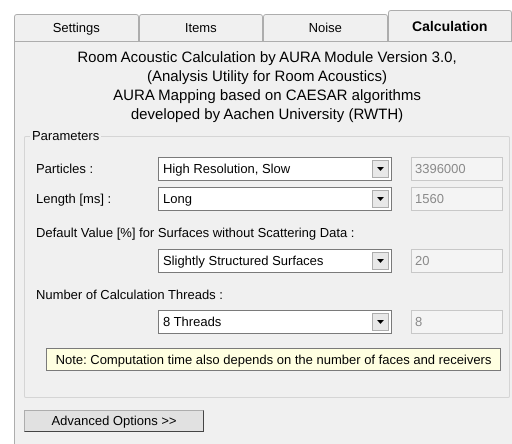  Describe the element at coordinates (275, 199) in the screenshot. I see `dropdown: Long` at that location.